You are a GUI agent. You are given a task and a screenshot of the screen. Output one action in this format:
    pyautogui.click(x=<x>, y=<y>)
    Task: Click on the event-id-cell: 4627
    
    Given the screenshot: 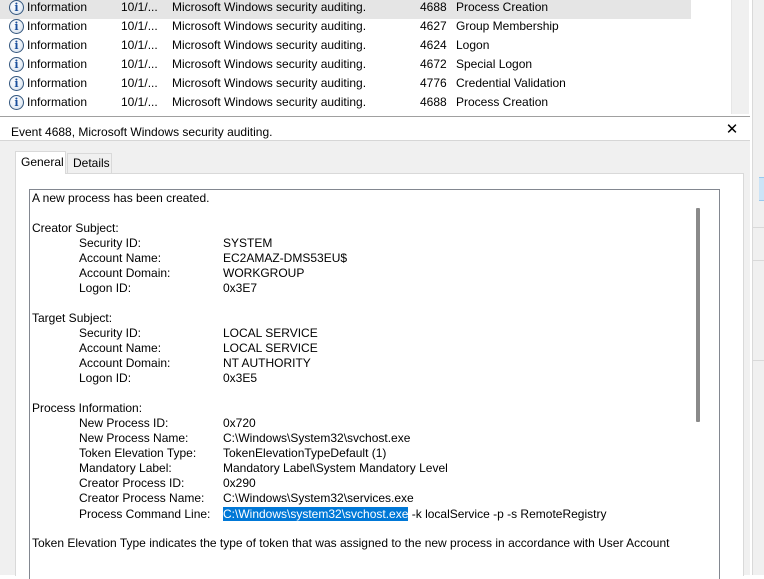 What is the action you would take?
    pyautogui.click(x=433, y=26)
    